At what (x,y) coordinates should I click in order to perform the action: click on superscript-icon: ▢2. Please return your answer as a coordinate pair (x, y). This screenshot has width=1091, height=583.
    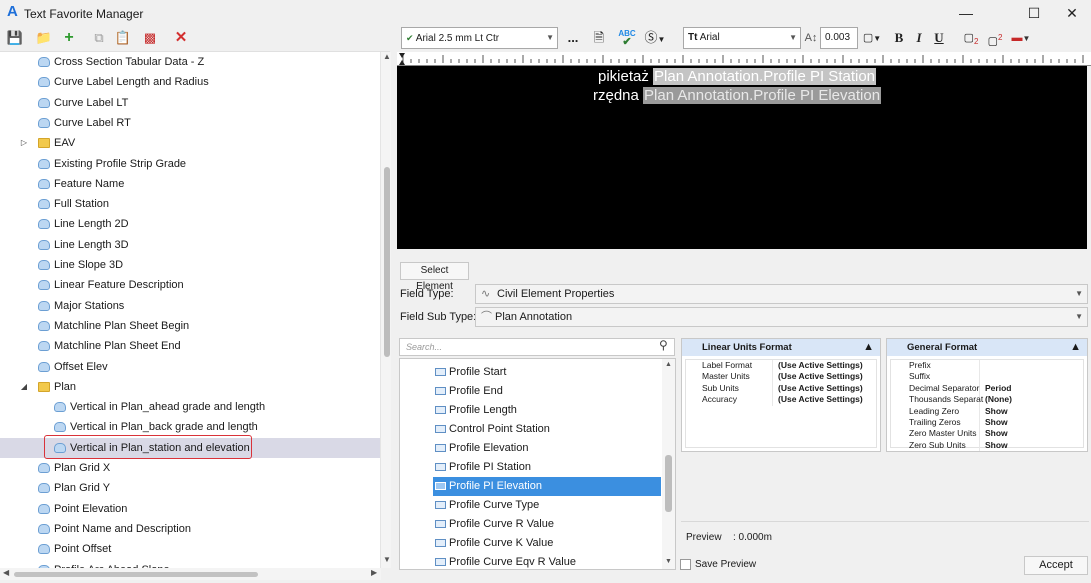
    Looking at the image, I should click on (995, 38).